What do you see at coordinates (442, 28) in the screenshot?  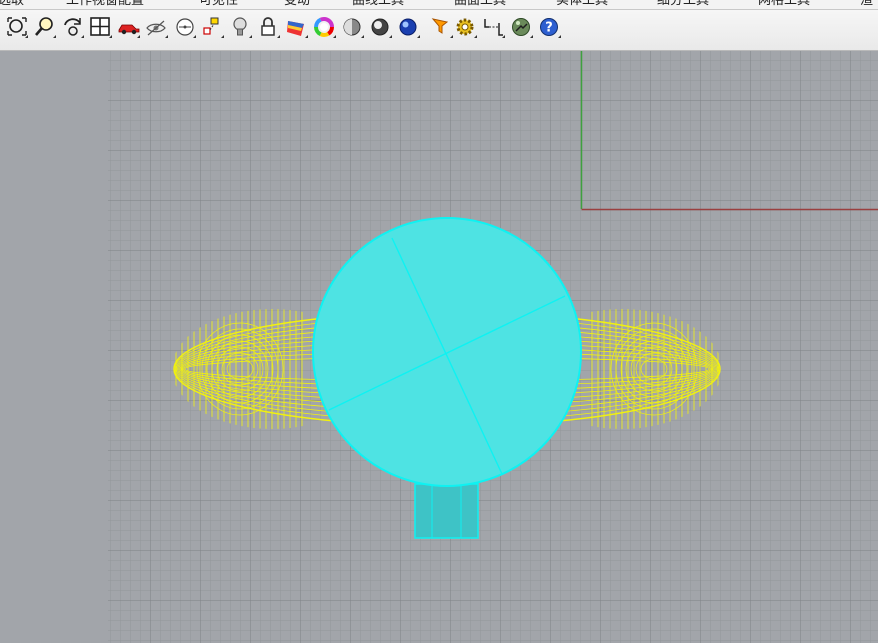 I see `select-filter-icon` at bounding box center [442, 28].